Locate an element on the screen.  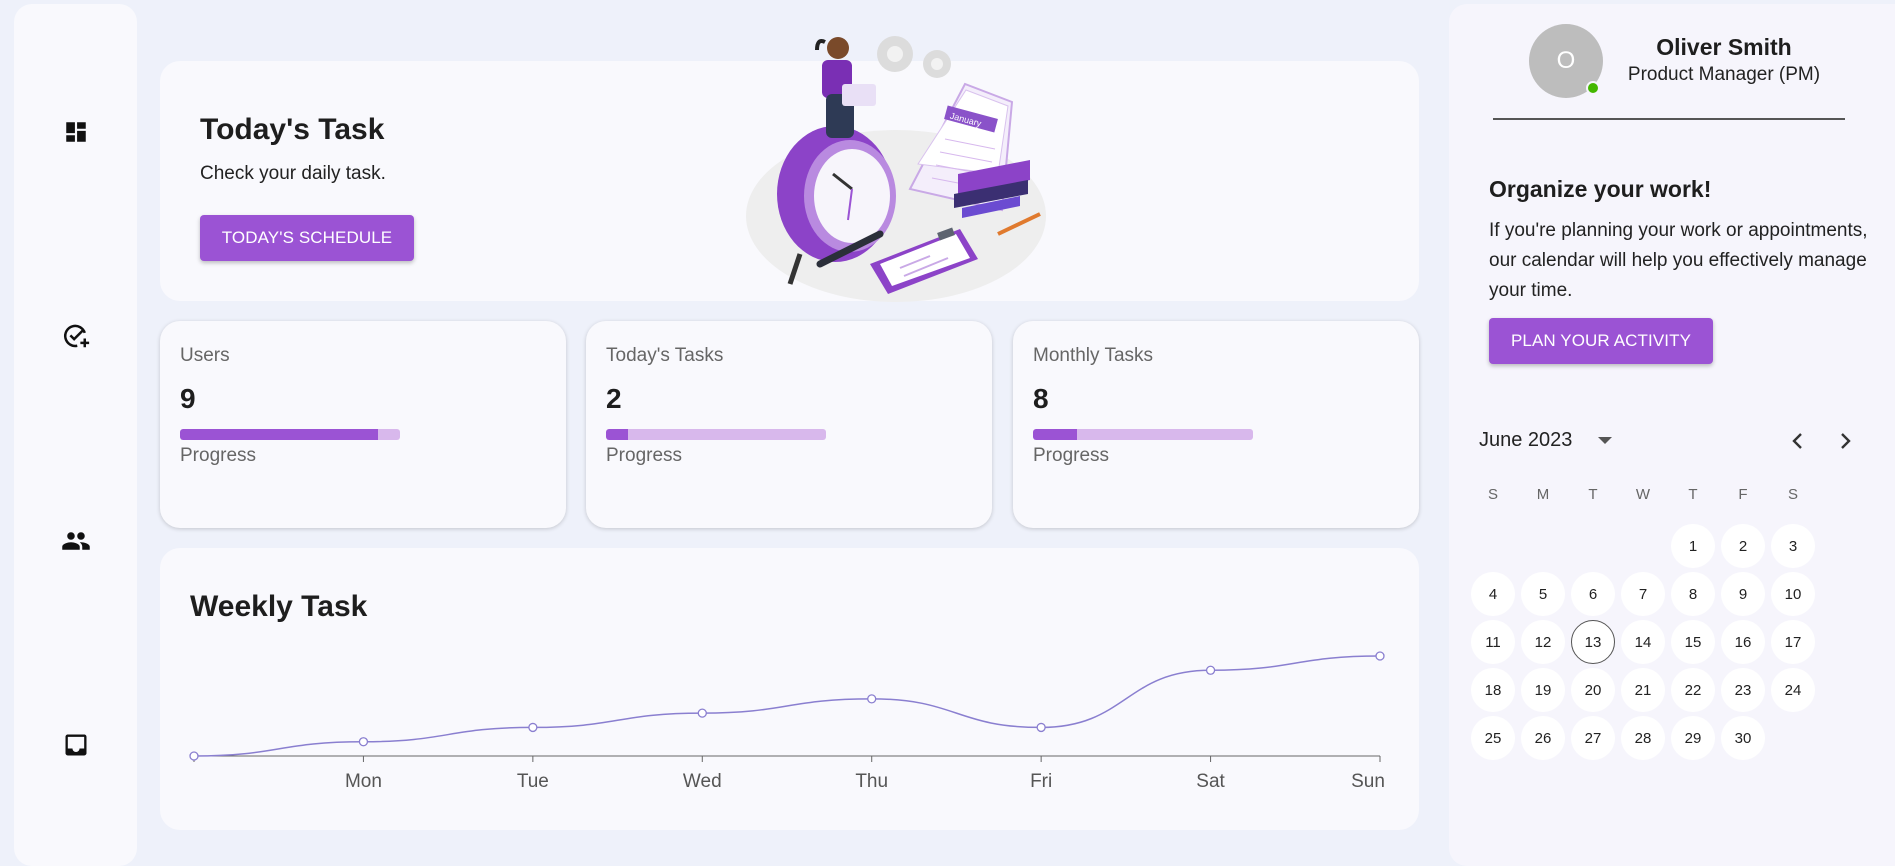
calendar-day: 11 is located at coordinates (1493, 642).